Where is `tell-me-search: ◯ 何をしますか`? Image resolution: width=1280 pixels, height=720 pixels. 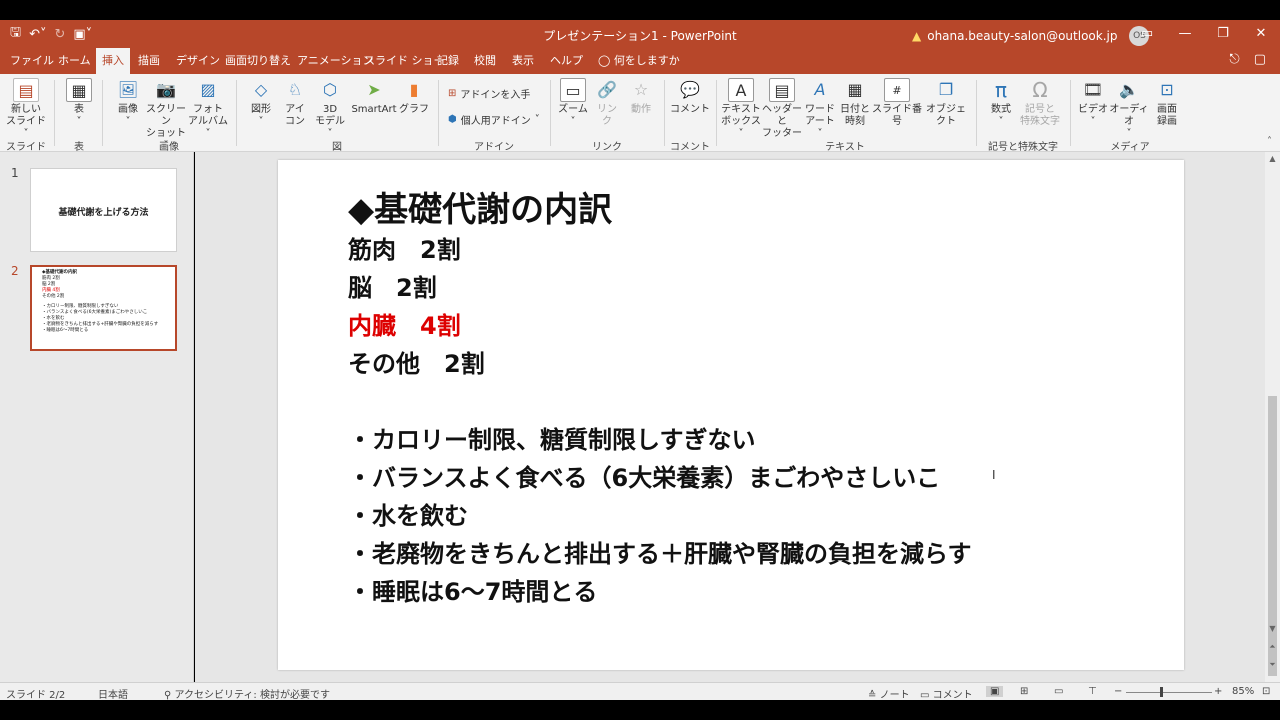 tell-me-search: ◯ 何をしますか is located at coordinates (639, 61).